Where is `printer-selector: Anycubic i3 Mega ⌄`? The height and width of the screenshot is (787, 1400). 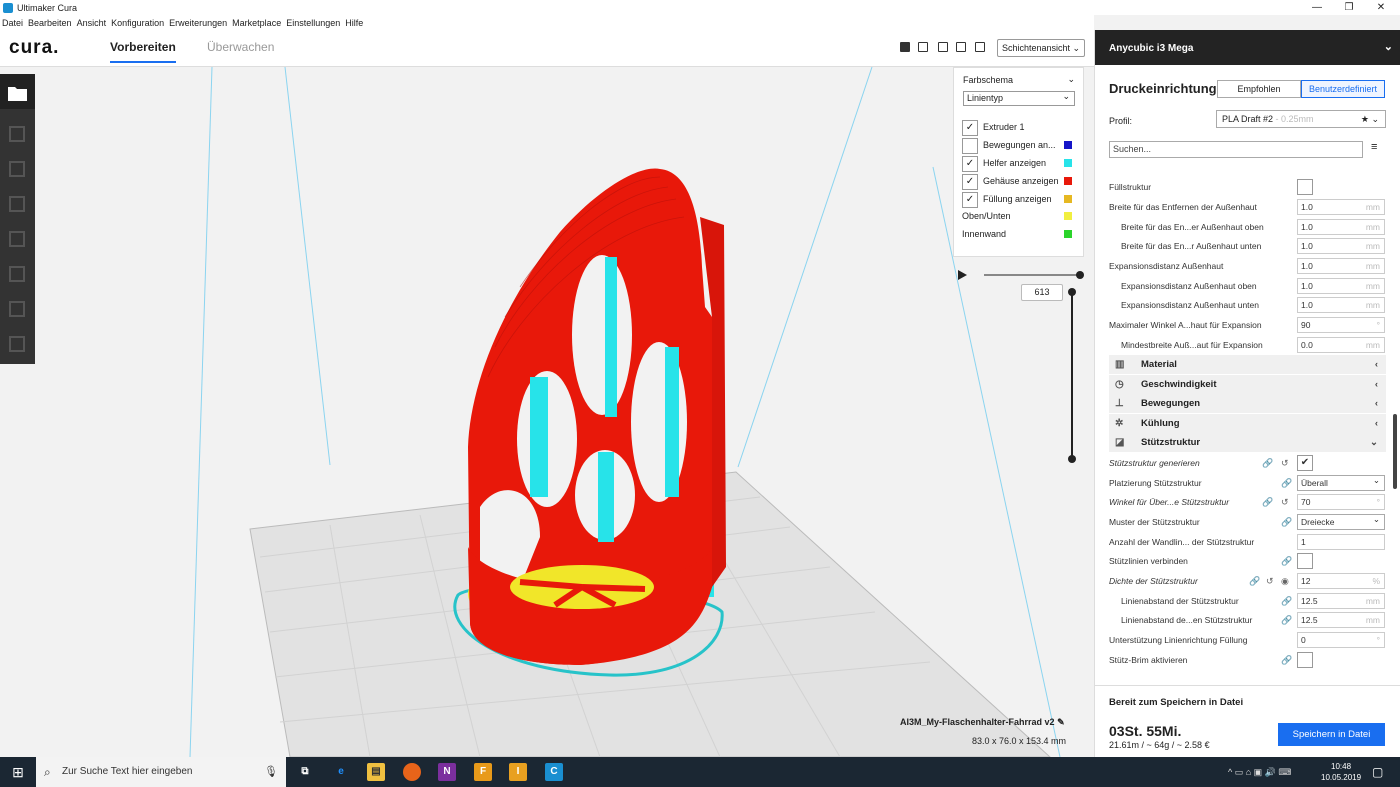
printer-selector: Anycubic i3 Mega ⌄ is located at coordinates (1247, 47).